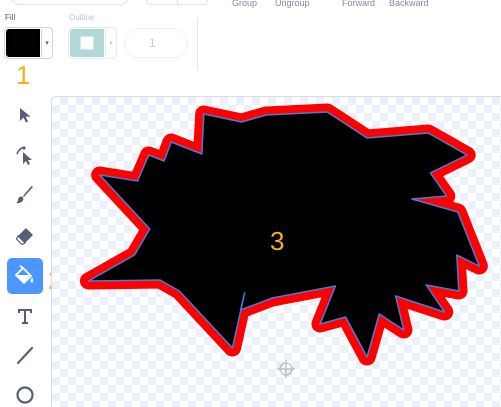 The image size is (501, 407). I want to click on circle-icon, so click(25, 395).